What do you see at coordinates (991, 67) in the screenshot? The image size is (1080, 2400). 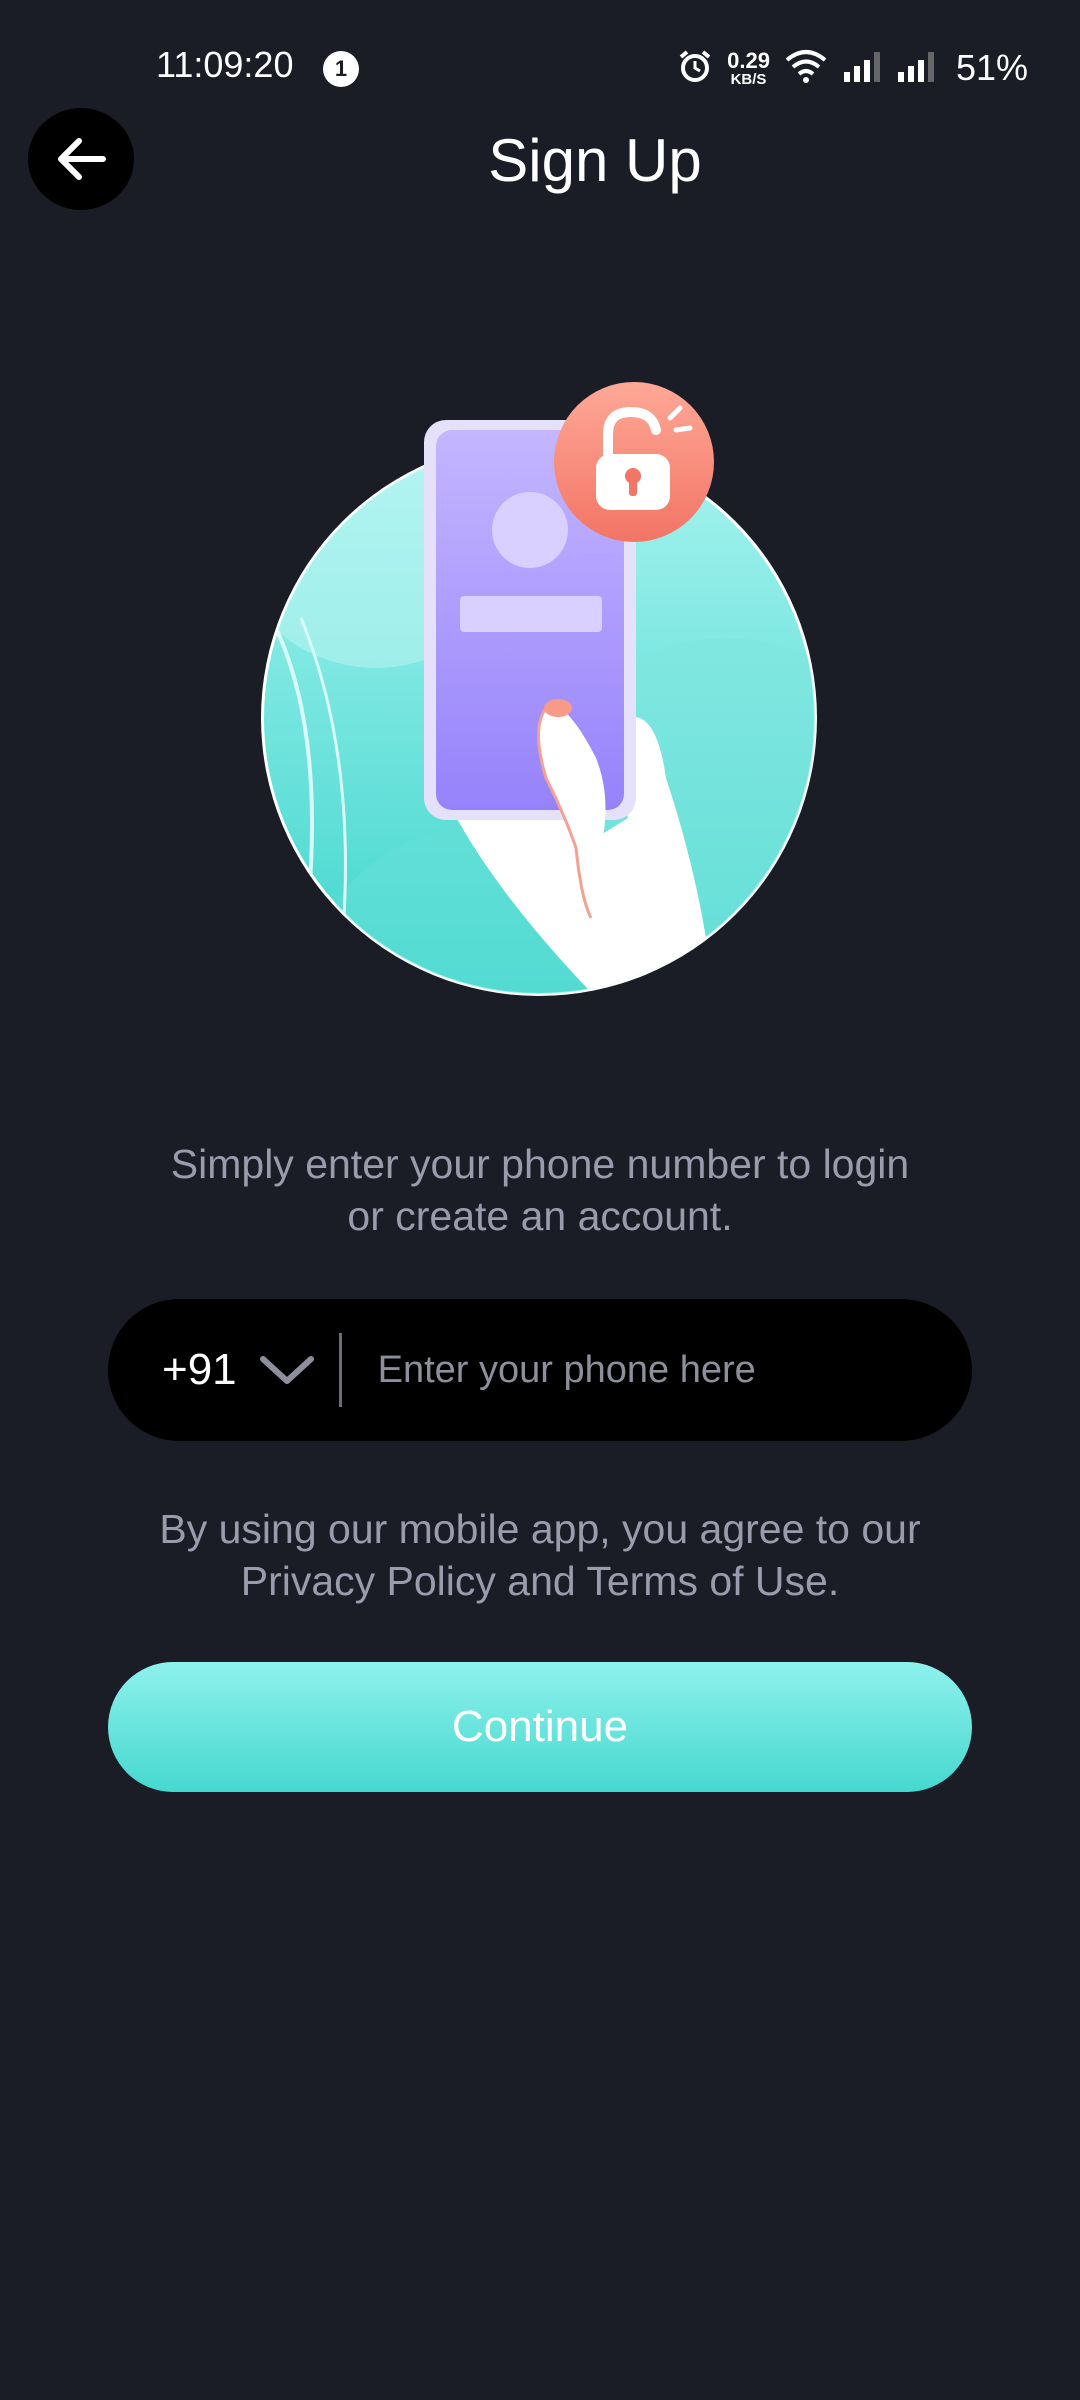 I see `battery-percentage: 51%` at bounding box center [991, 67].